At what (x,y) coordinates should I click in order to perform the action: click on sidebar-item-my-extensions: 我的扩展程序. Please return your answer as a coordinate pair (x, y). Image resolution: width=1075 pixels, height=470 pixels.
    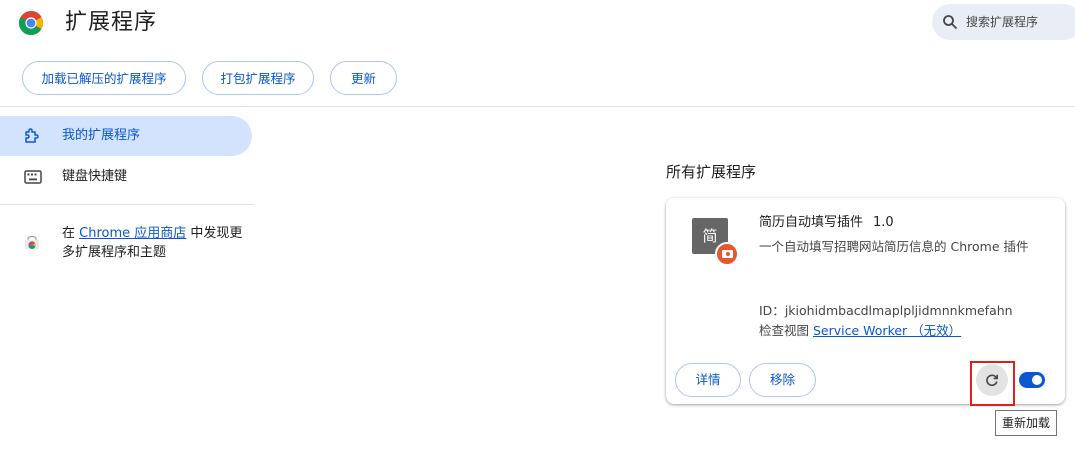
    Looking at the image, I should click on (126, 136).